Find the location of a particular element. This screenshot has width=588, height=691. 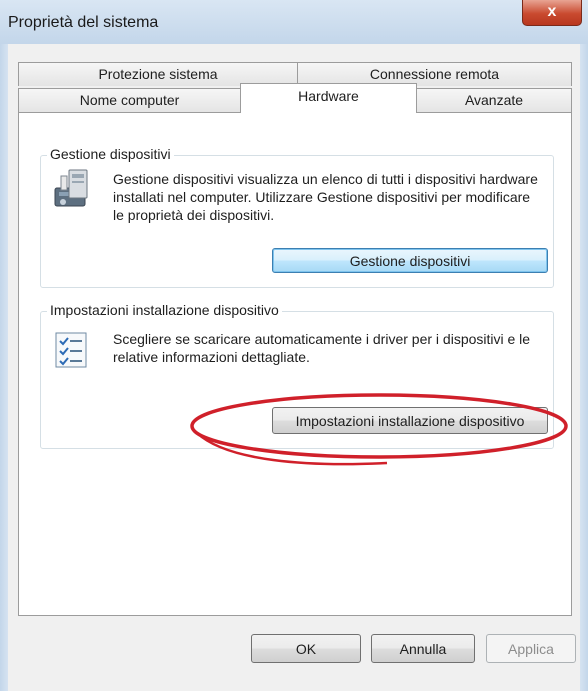

annotation-ellipse is located at coordinates (379, 429).